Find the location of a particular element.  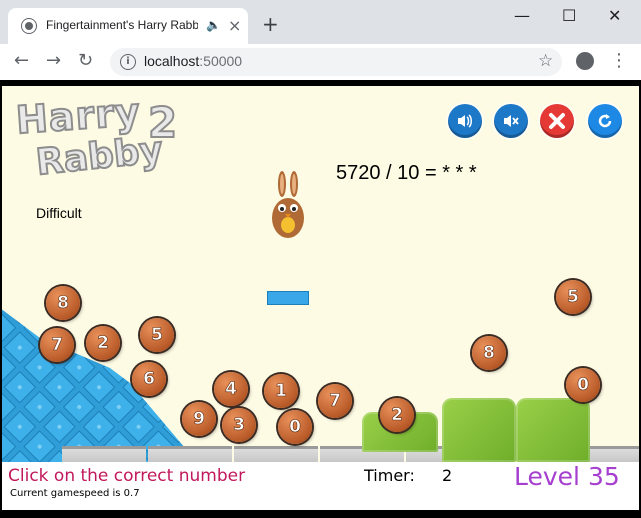

timer-label: Timer: is located at coordinates (389, 475).